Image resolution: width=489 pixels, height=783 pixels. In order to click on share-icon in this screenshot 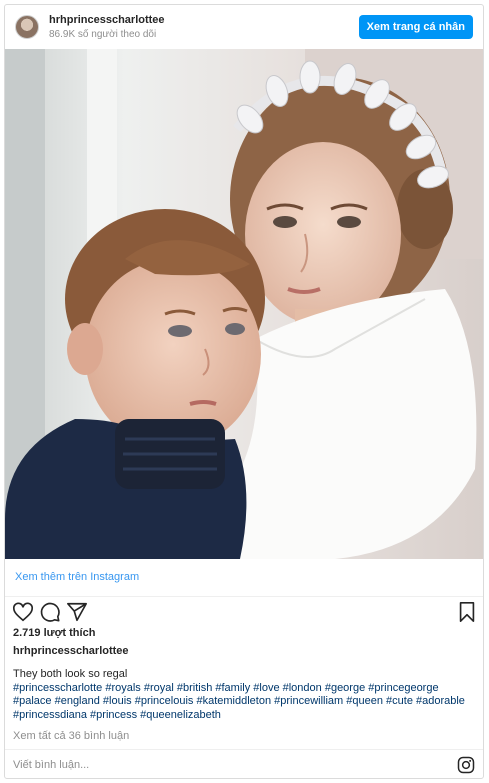, I will do `click(77, 612)`.